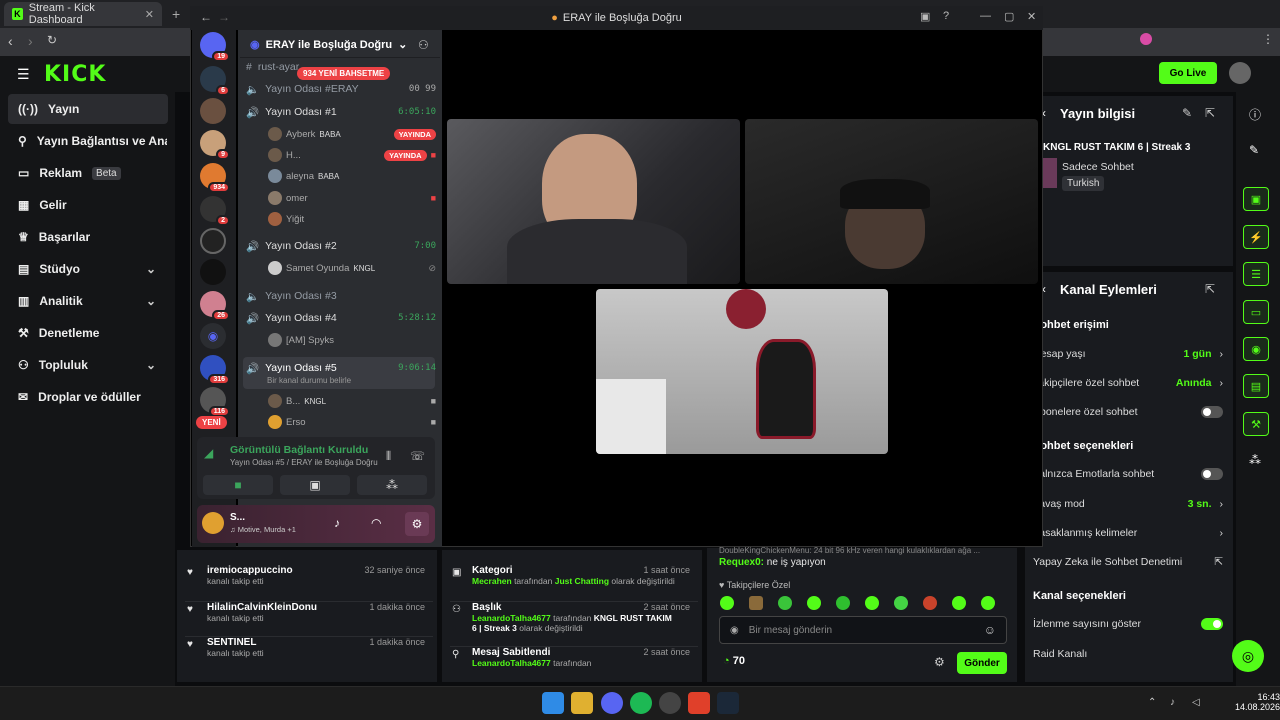 This screenshot has width=1280, height=720. Describe the element at coordinates (985, 16) in the screenshot. I see `minimize-icon: —` at that location.